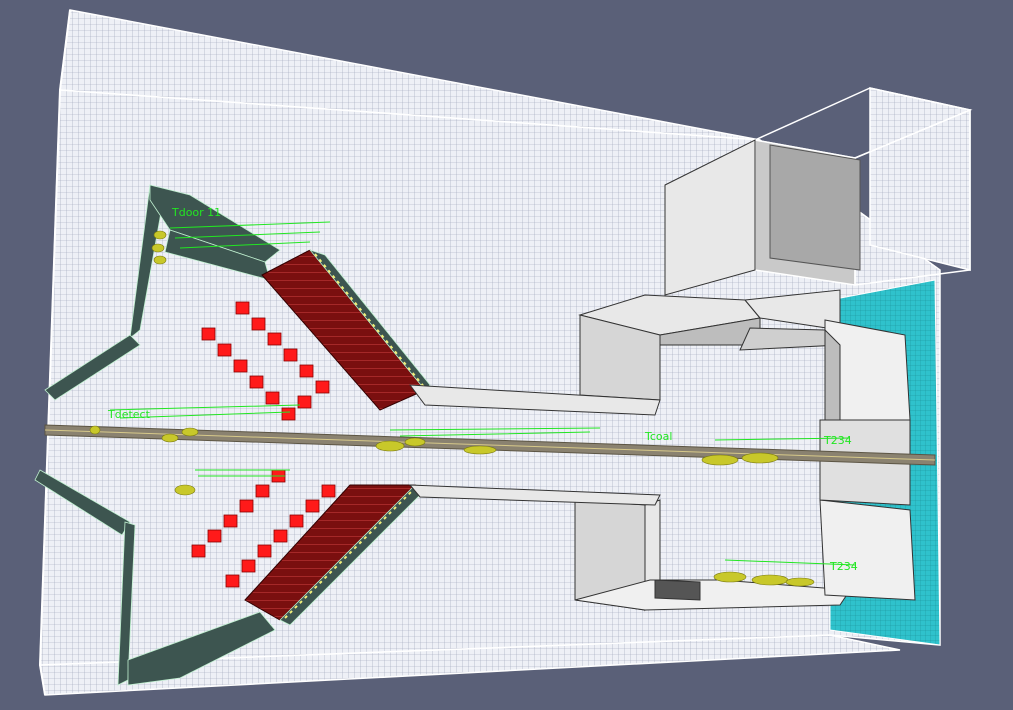 This screenshot has width=1013, height=710. Describe the element at coordinates (196, 212) in the screenshot. I see `door-label: Tdoor 11` at that location.